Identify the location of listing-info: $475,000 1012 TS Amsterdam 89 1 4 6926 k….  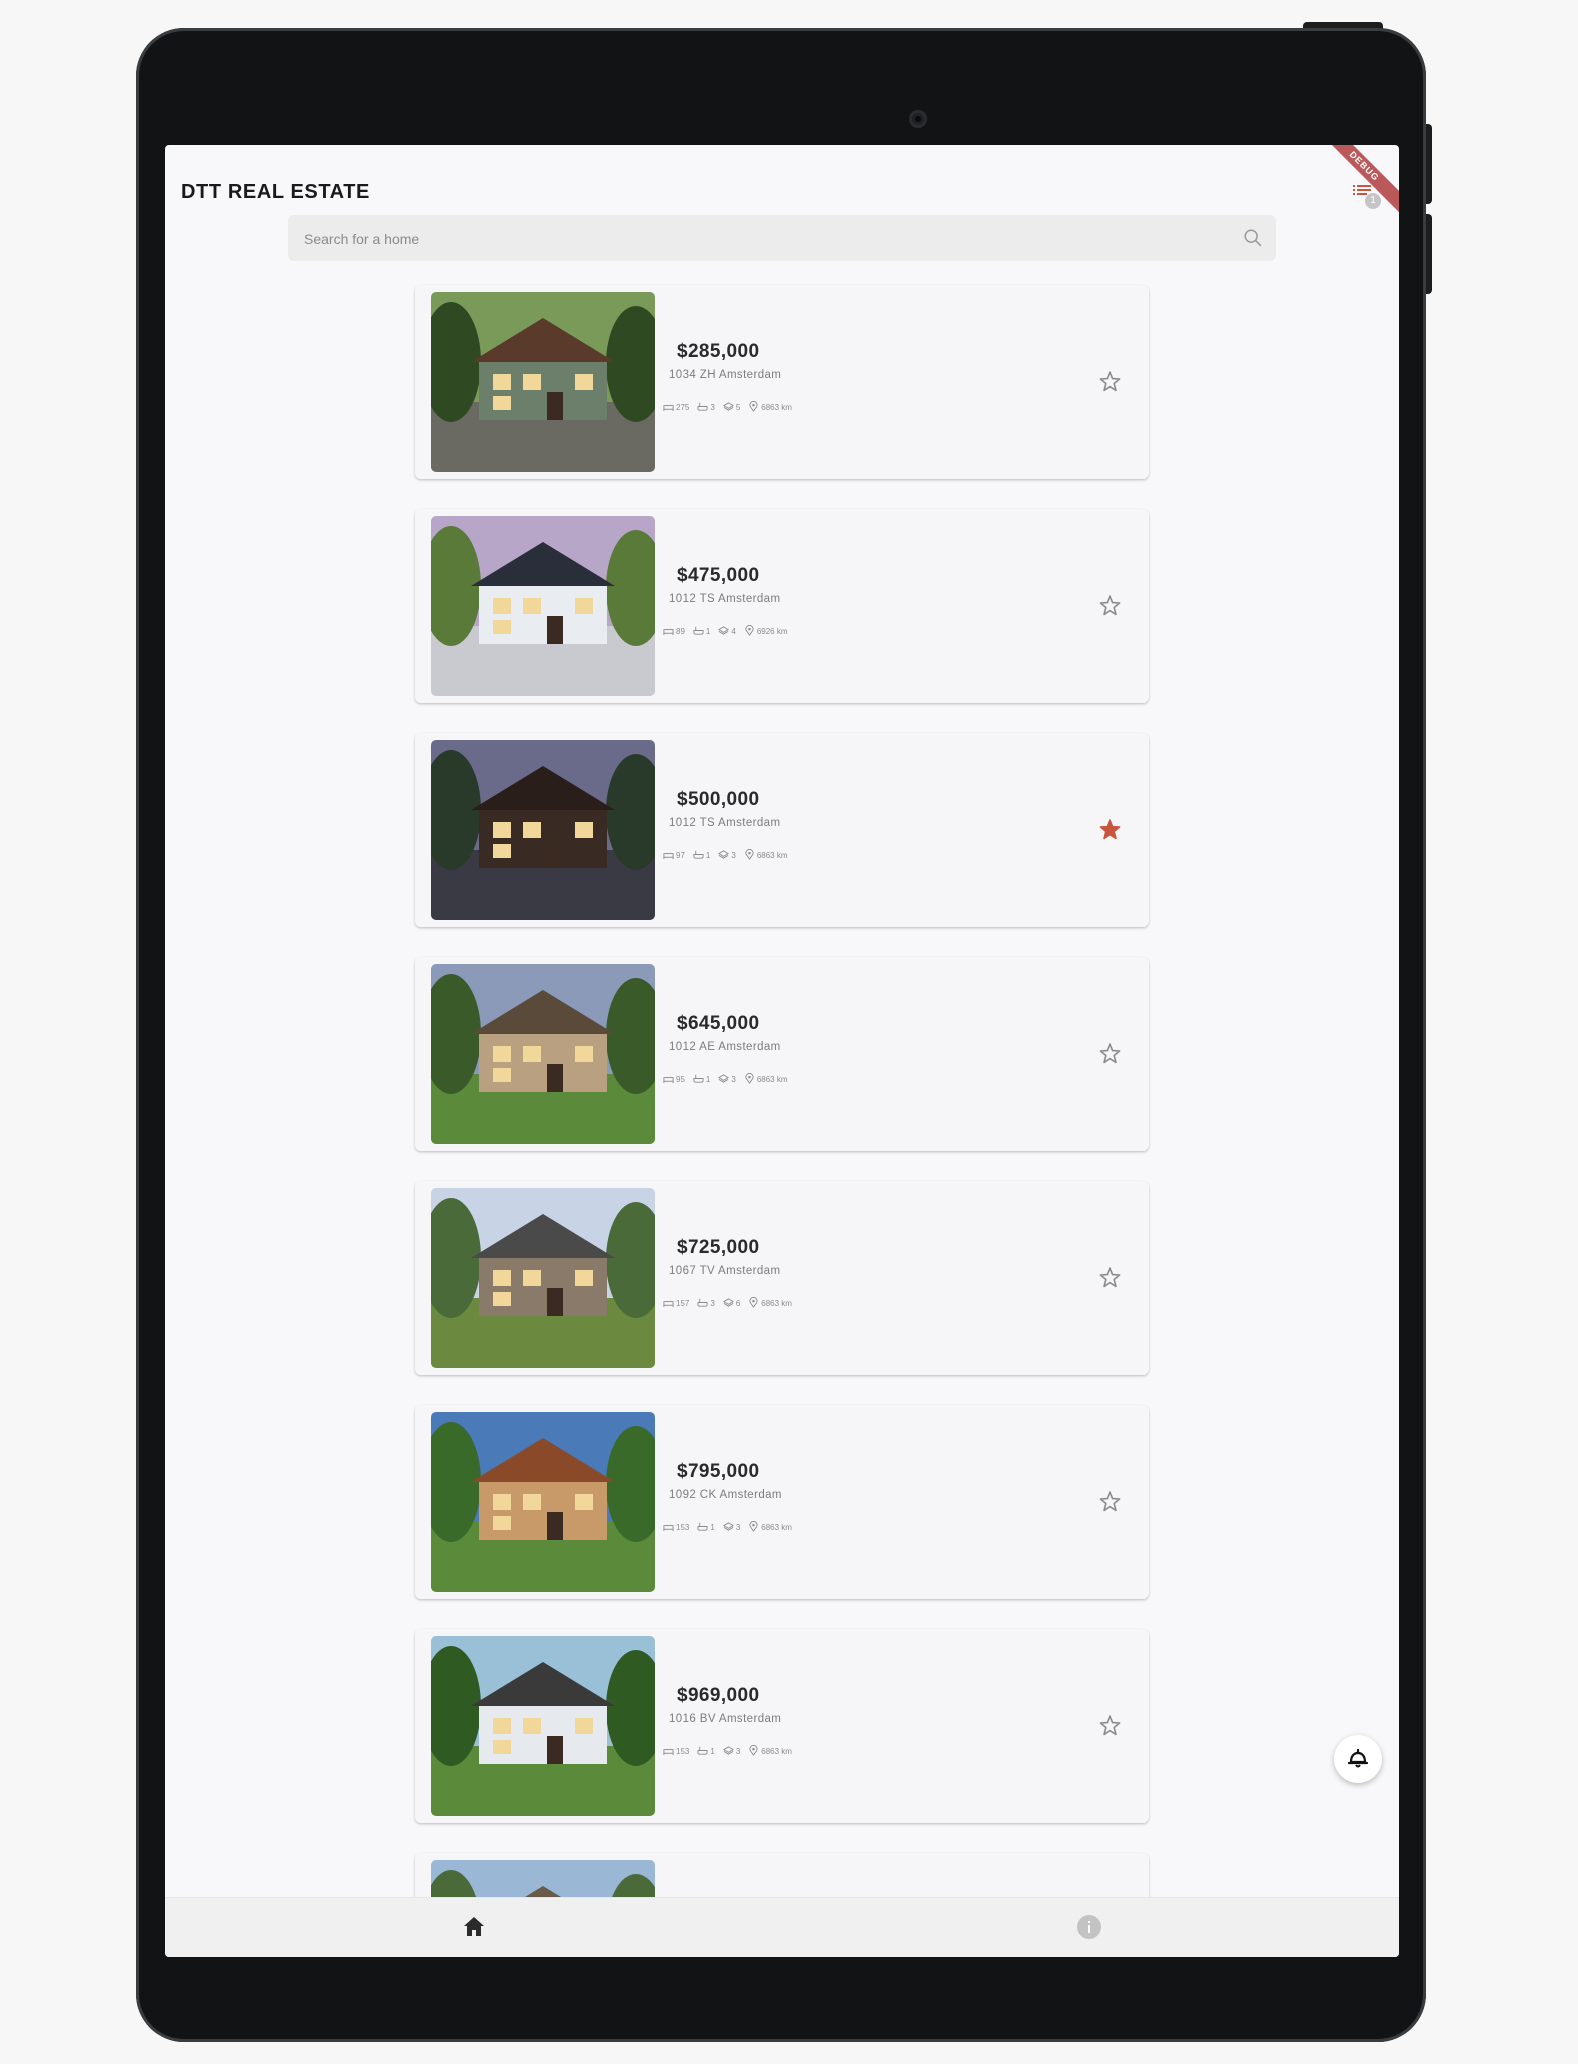
(725, 601).